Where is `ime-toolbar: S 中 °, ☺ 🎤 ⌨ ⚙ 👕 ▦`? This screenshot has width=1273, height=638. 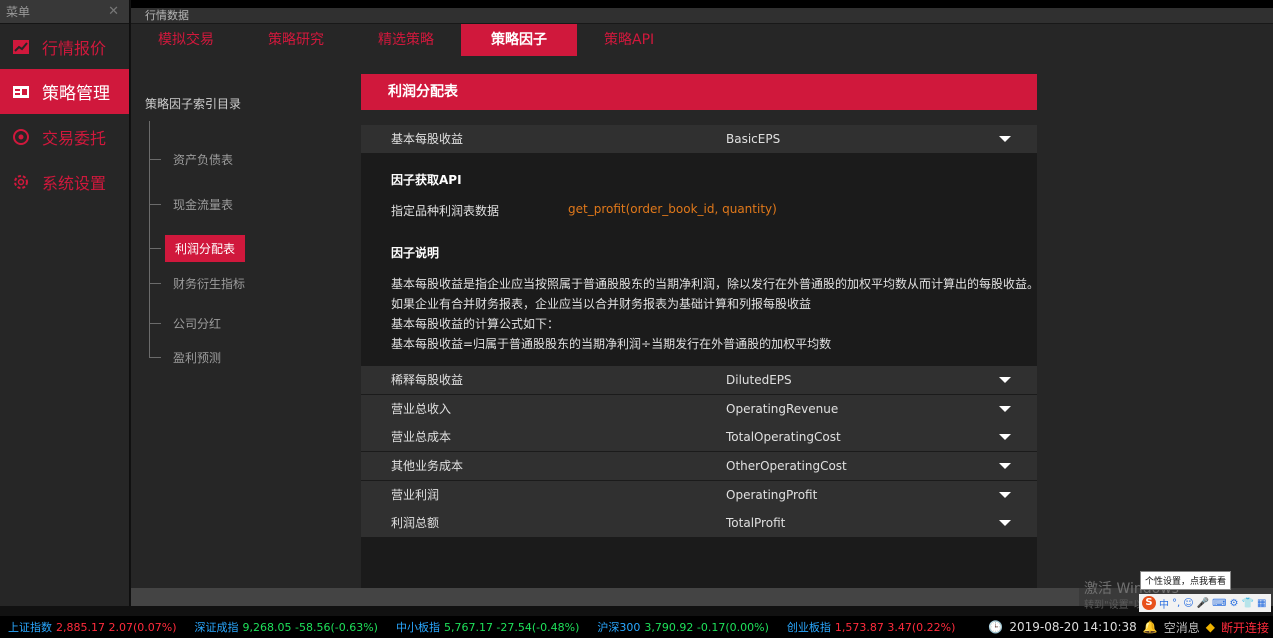 ime-toolbar: S 中 °, ☺ 🎤 ⌨ ⚙ 👕 ▦ is located at coordinates (1205, 603).